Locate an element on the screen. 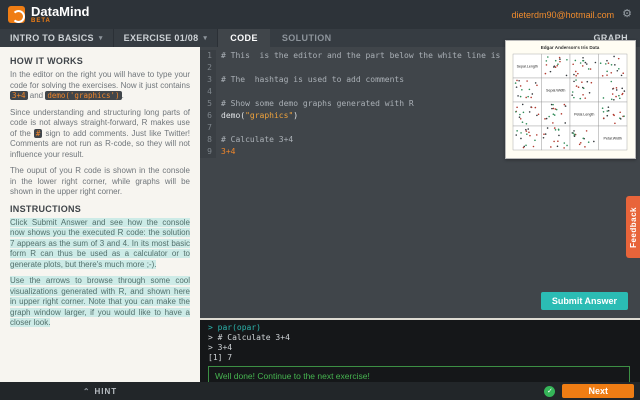 The height and width of the screenshot is (400, 640). feedback-tab: Feedback is located at coordinates (633, 227).